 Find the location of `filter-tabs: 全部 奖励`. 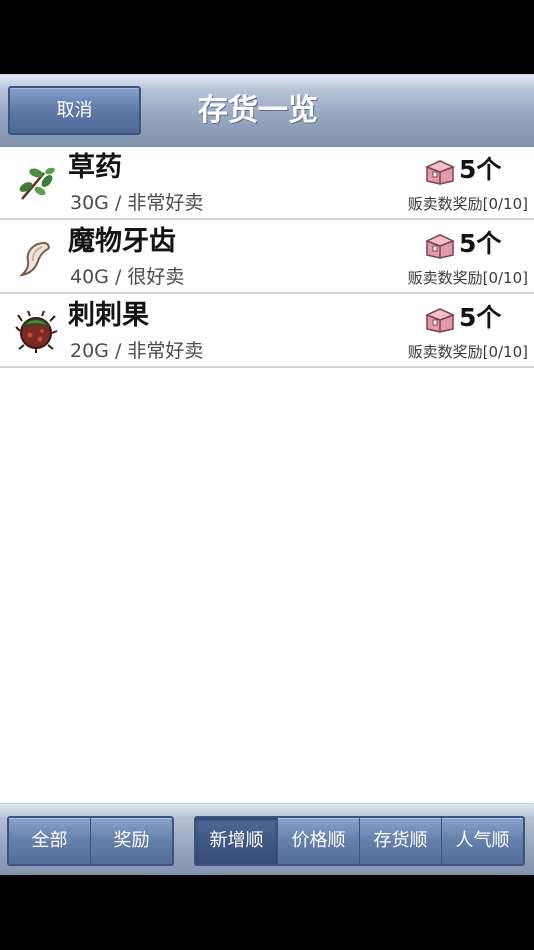

filter-tabs: 全部 奖励 is located at coordinates (90, 841).